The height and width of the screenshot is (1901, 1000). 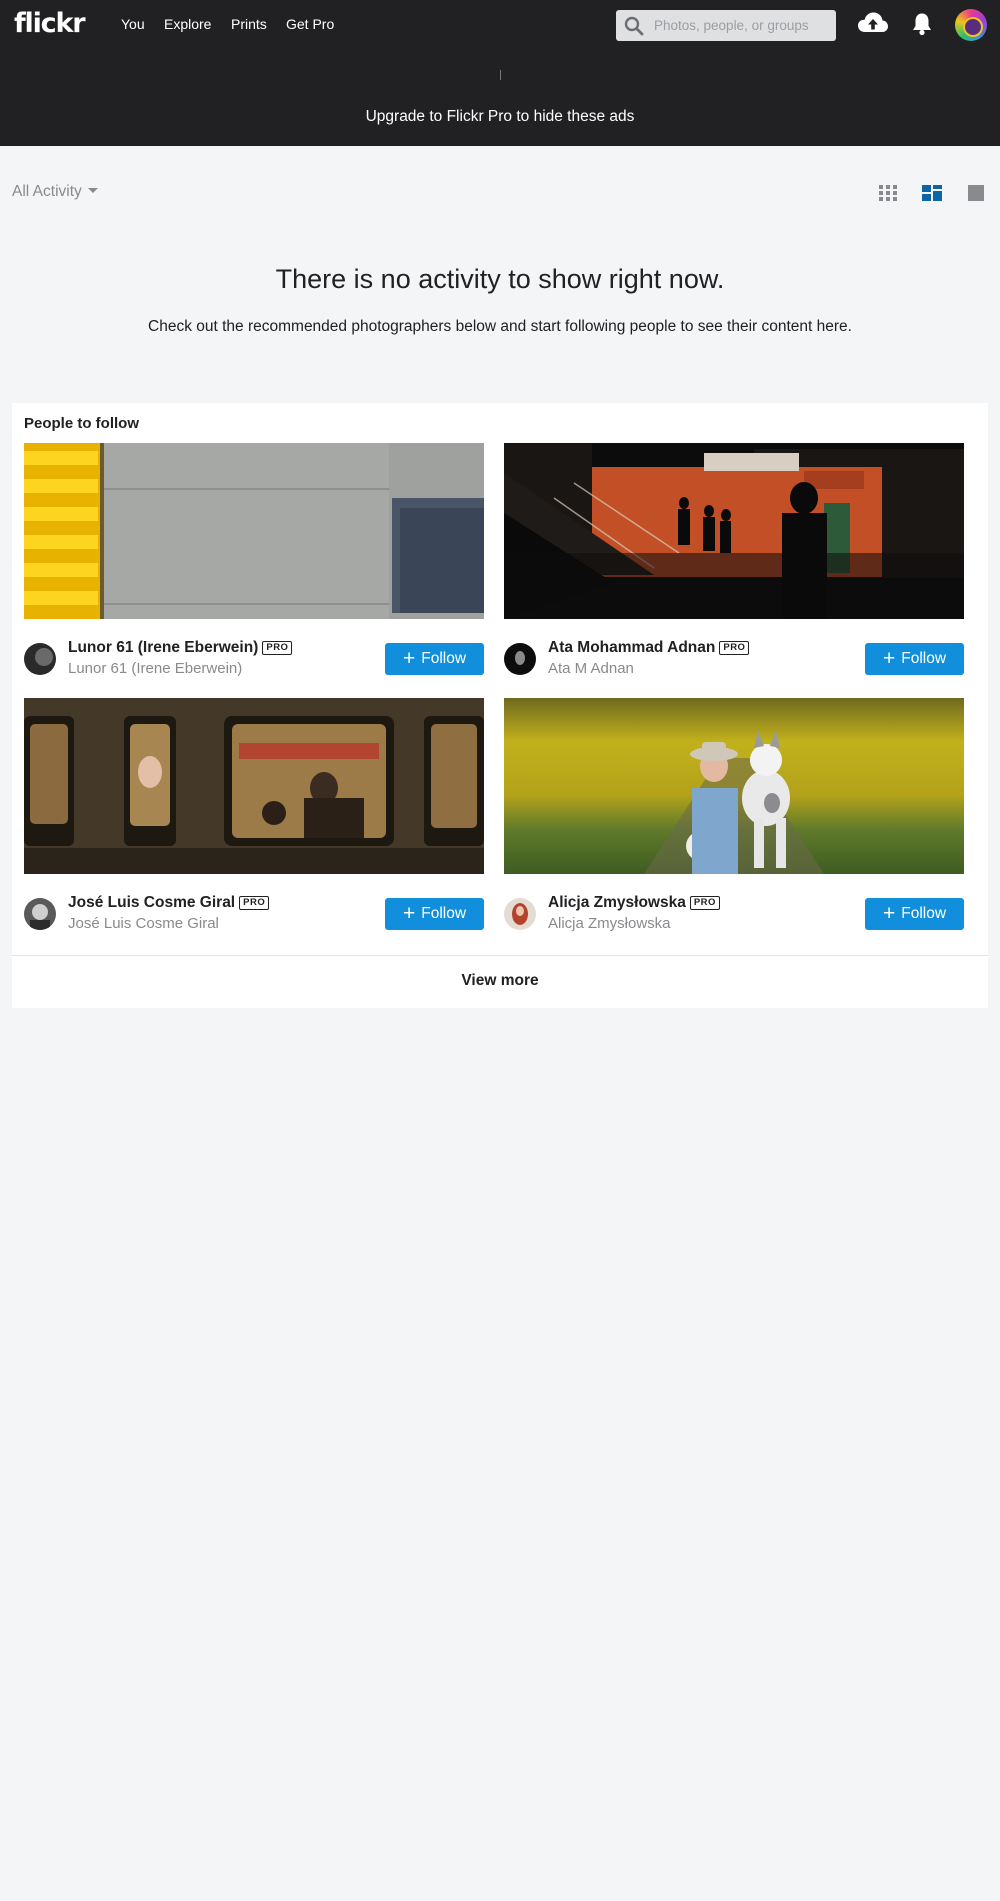 I want to click on person-name: José Luis Cosme Giral PRO, so click(x=169, y=903).